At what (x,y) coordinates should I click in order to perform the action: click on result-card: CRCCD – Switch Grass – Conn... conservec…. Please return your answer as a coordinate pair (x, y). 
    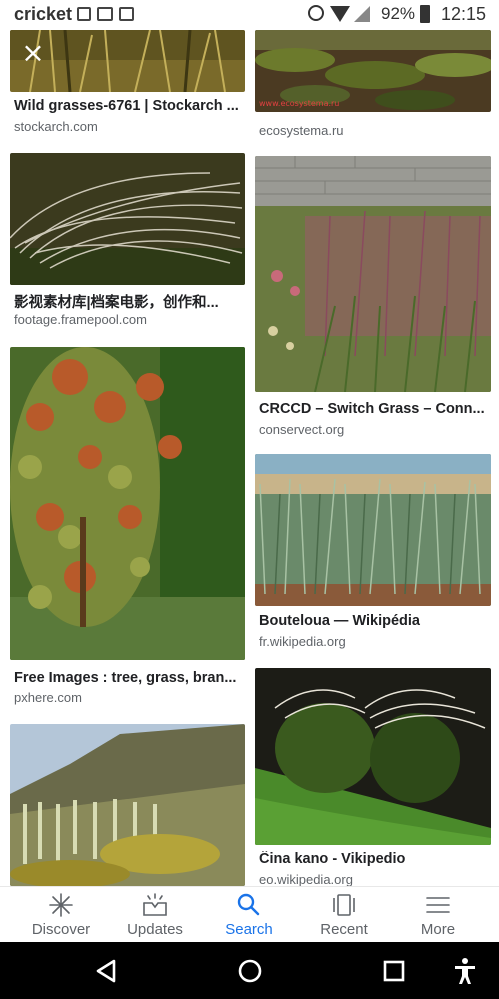
    Looking at the image, I should click on (373, 297).